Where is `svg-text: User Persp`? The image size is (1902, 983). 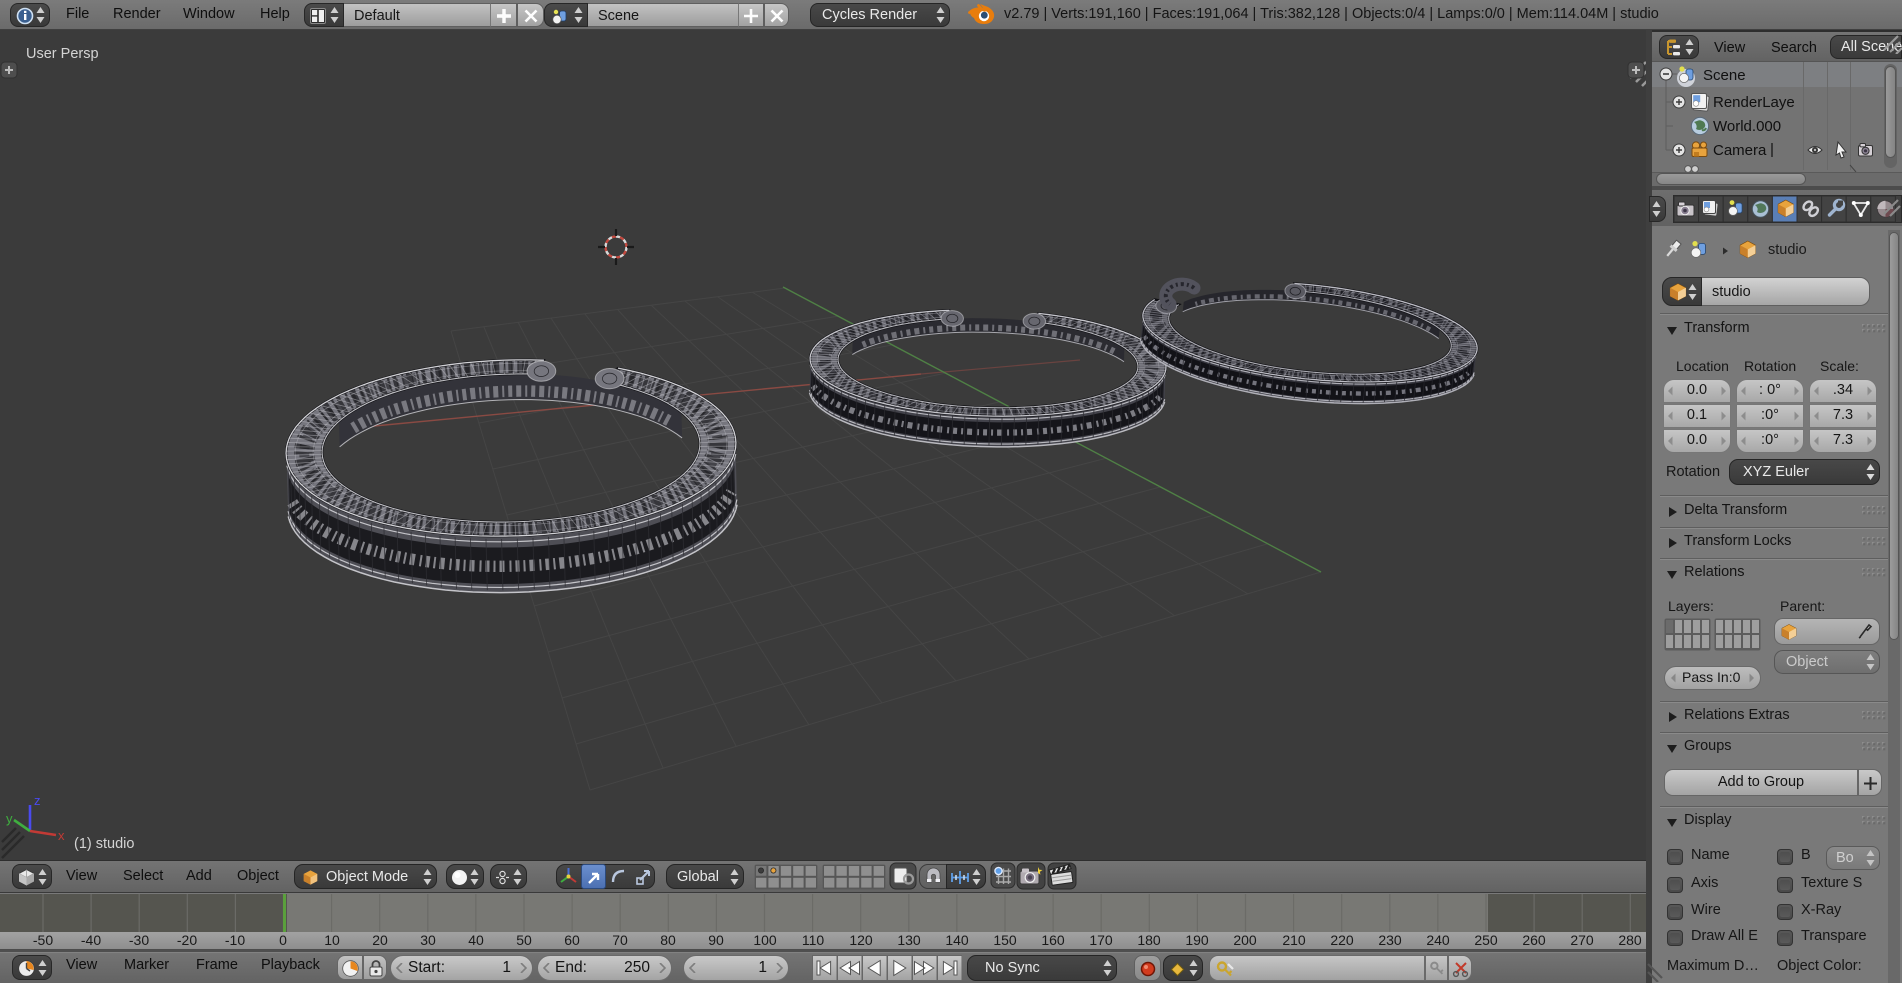 svg-text: User Persp is located at coordinates (62, 54).